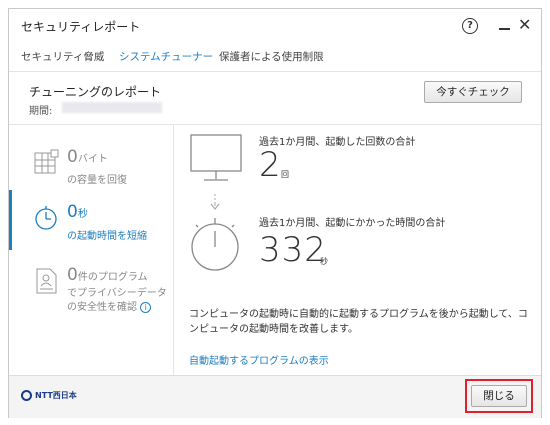 The image size is (550, 425). What do you see at coordinates (46, 218) in the screenshot?
I see `stopwatch-icon` at bounding box center [46, 218].